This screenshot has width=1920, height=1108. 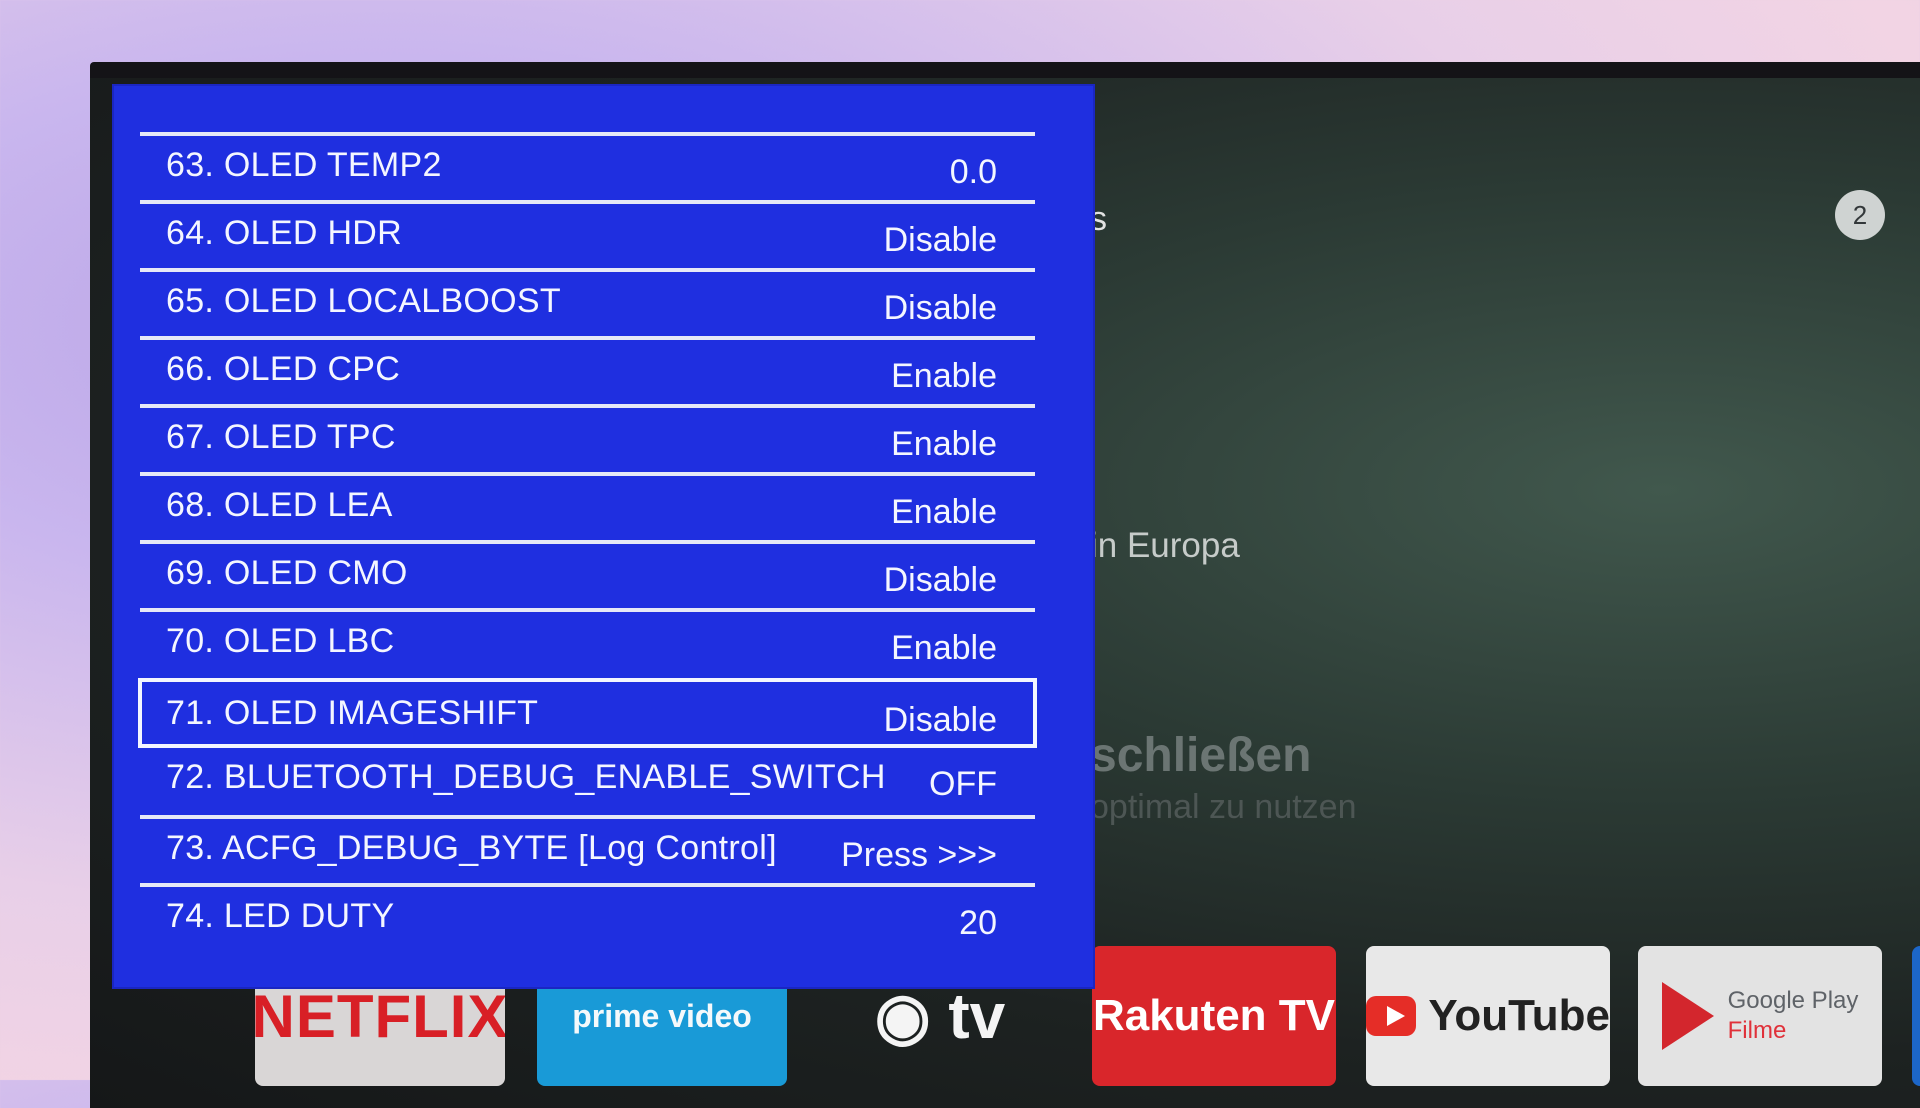 I want to click on menu-row-label: 64. OLED HDR, so click(x=284, y=233).